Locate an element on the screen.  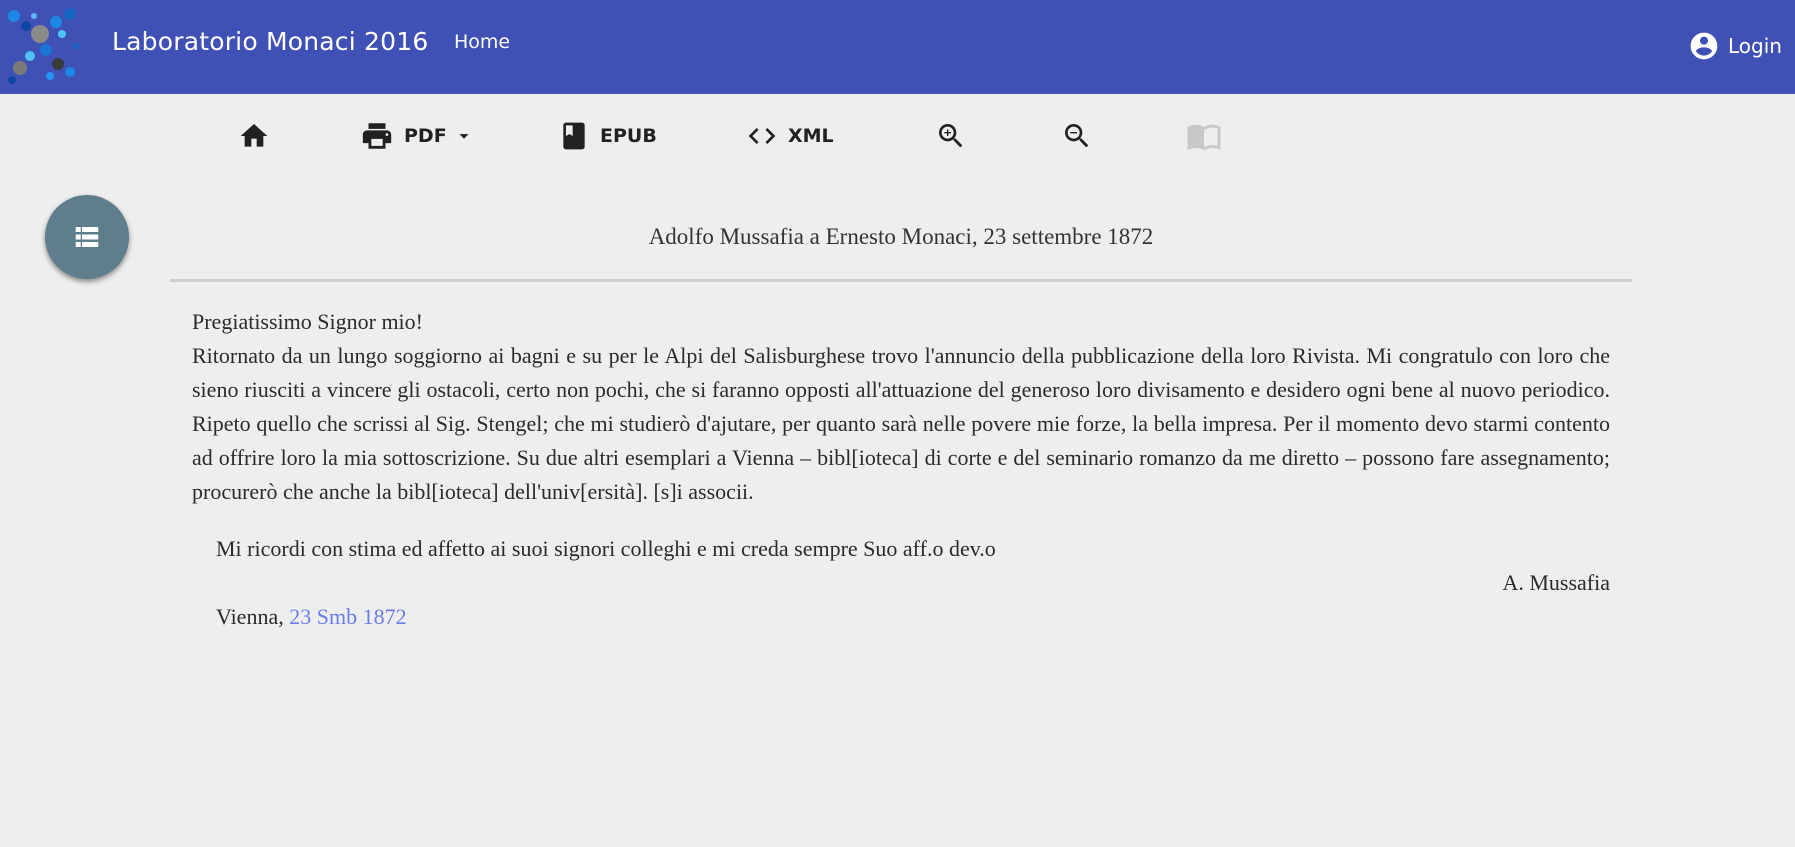
app-title: Laboratorio Monaci 2016 is located at coordinates (270, 41).